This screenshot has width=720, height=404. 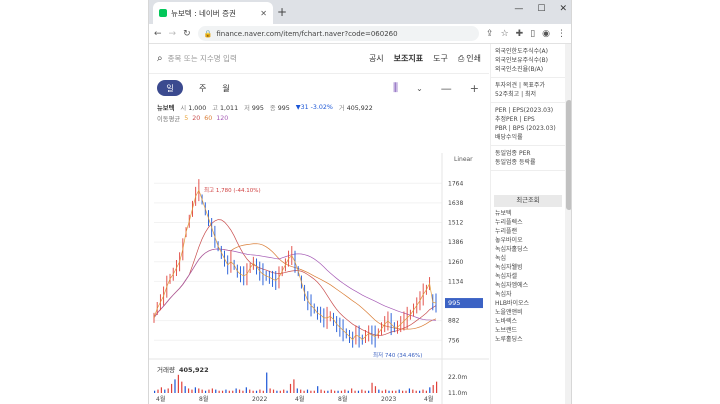 What do you see at coordinates (282, 12) in the screenshot?
I see `new-tab-icon: +` at bounding box center [282, 12].